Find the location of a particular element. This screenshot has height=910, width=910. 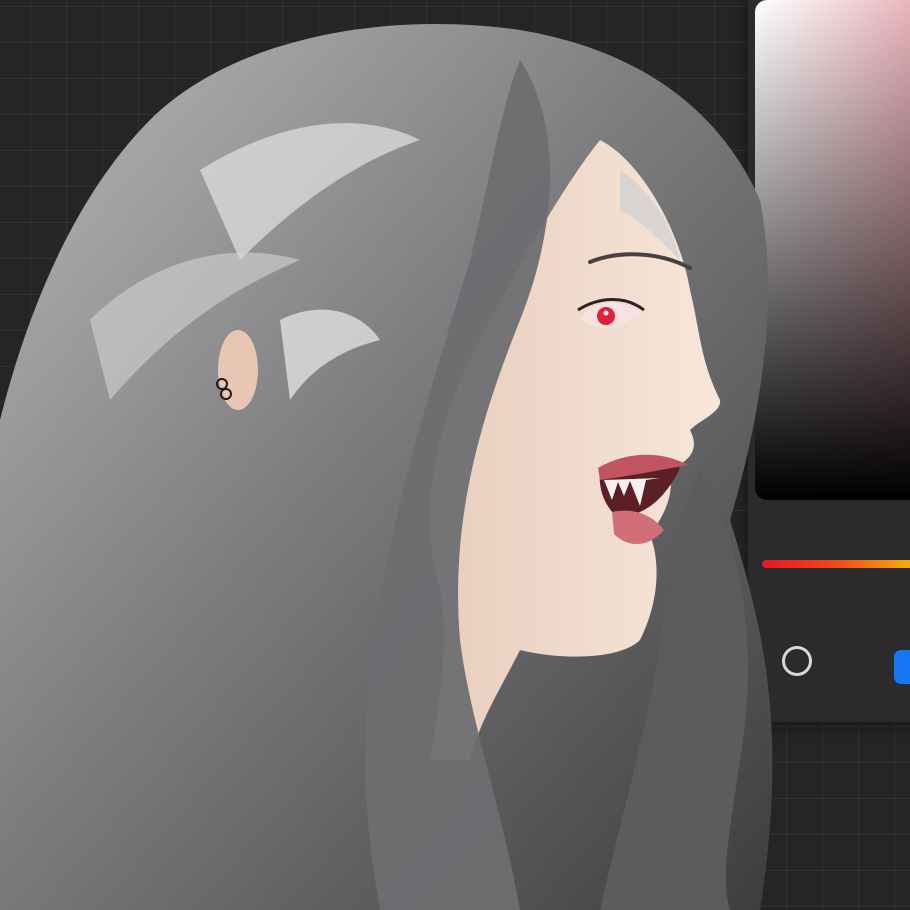

eye-iris is located at coordinates (606, 316).